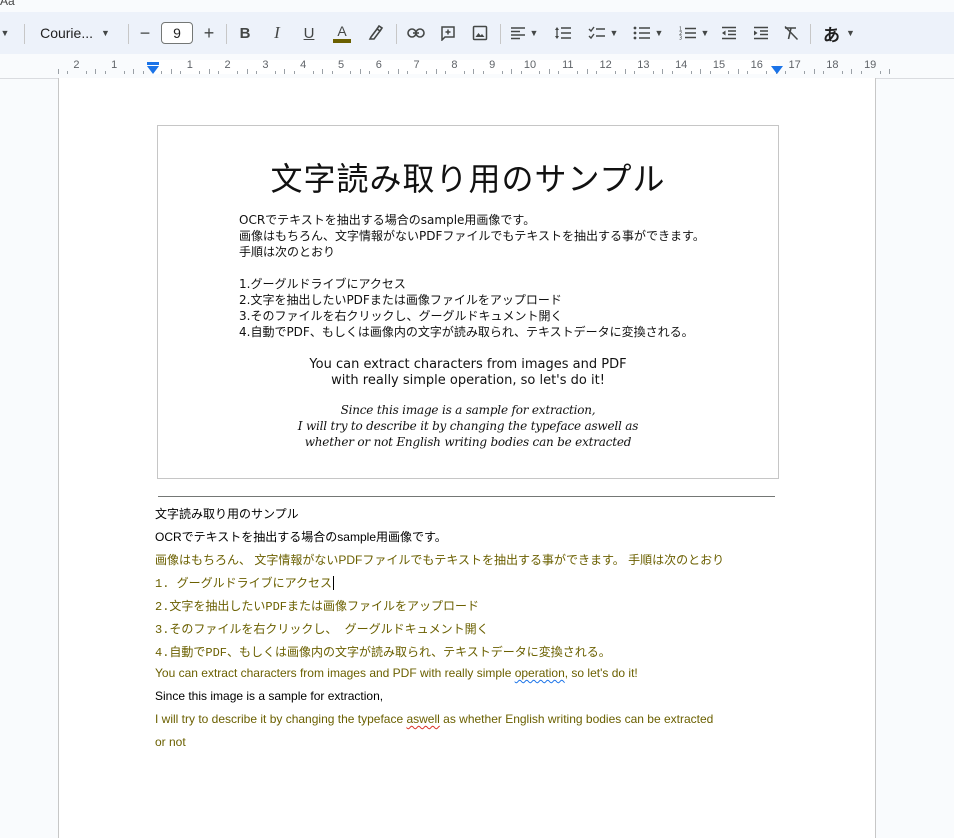  I want to click on decrease-font-size-button: −, so click(145, 33).